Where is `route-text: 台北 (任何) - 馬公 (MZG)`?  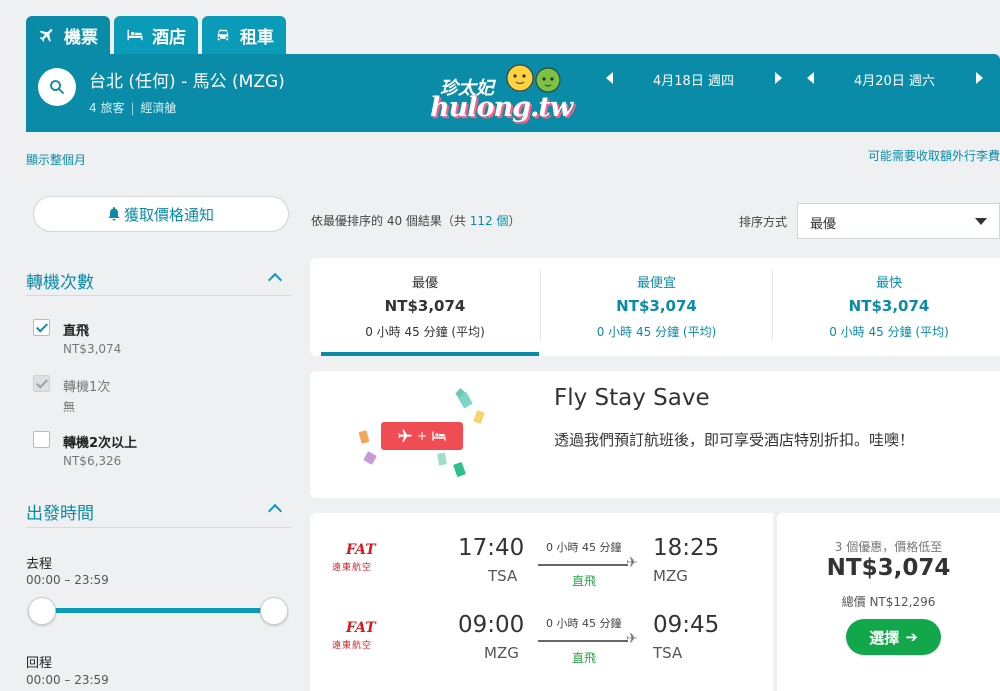
route-text: 台北 (任何) - 馬公 (MZG) is located at coordinates (187, 79).